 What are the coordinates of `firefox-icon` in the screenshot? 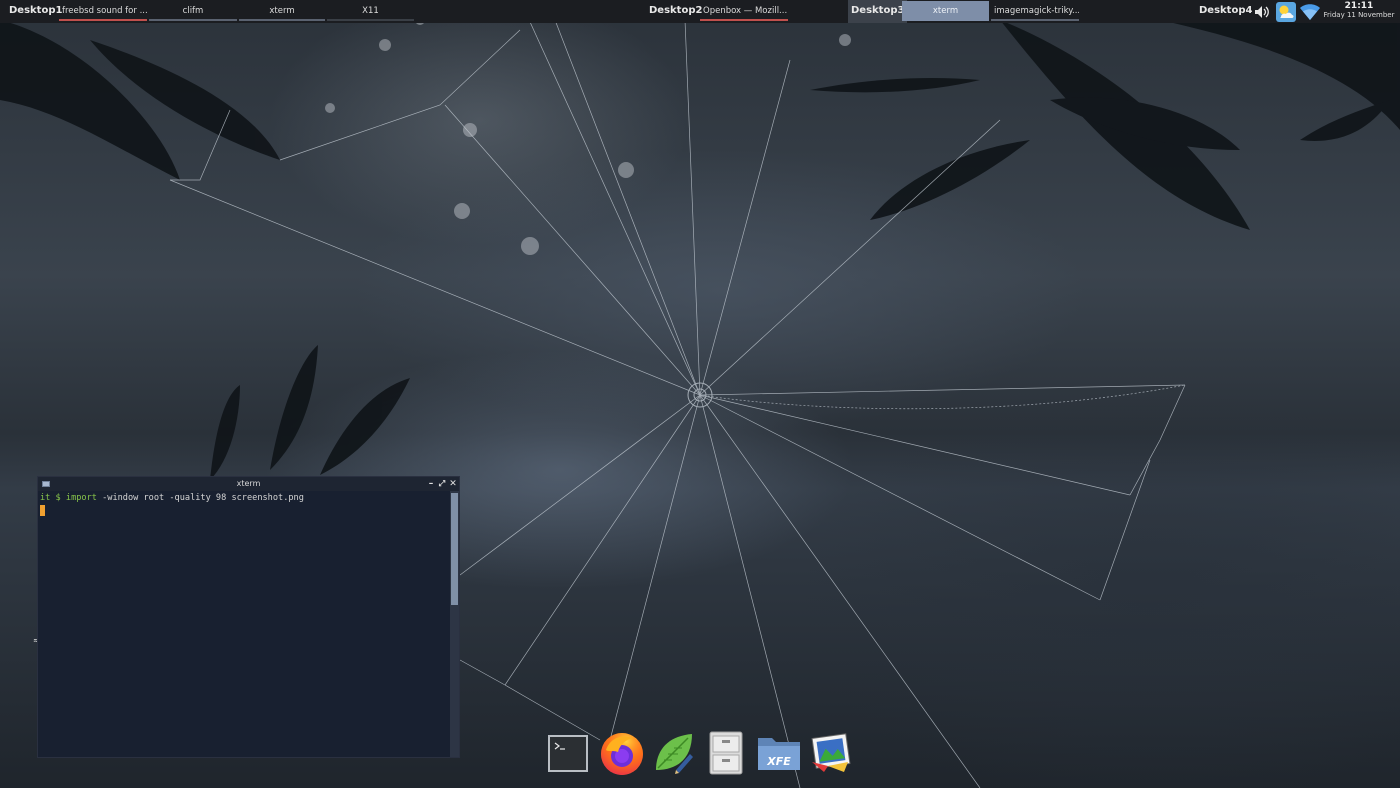 It's located at (622, 754).